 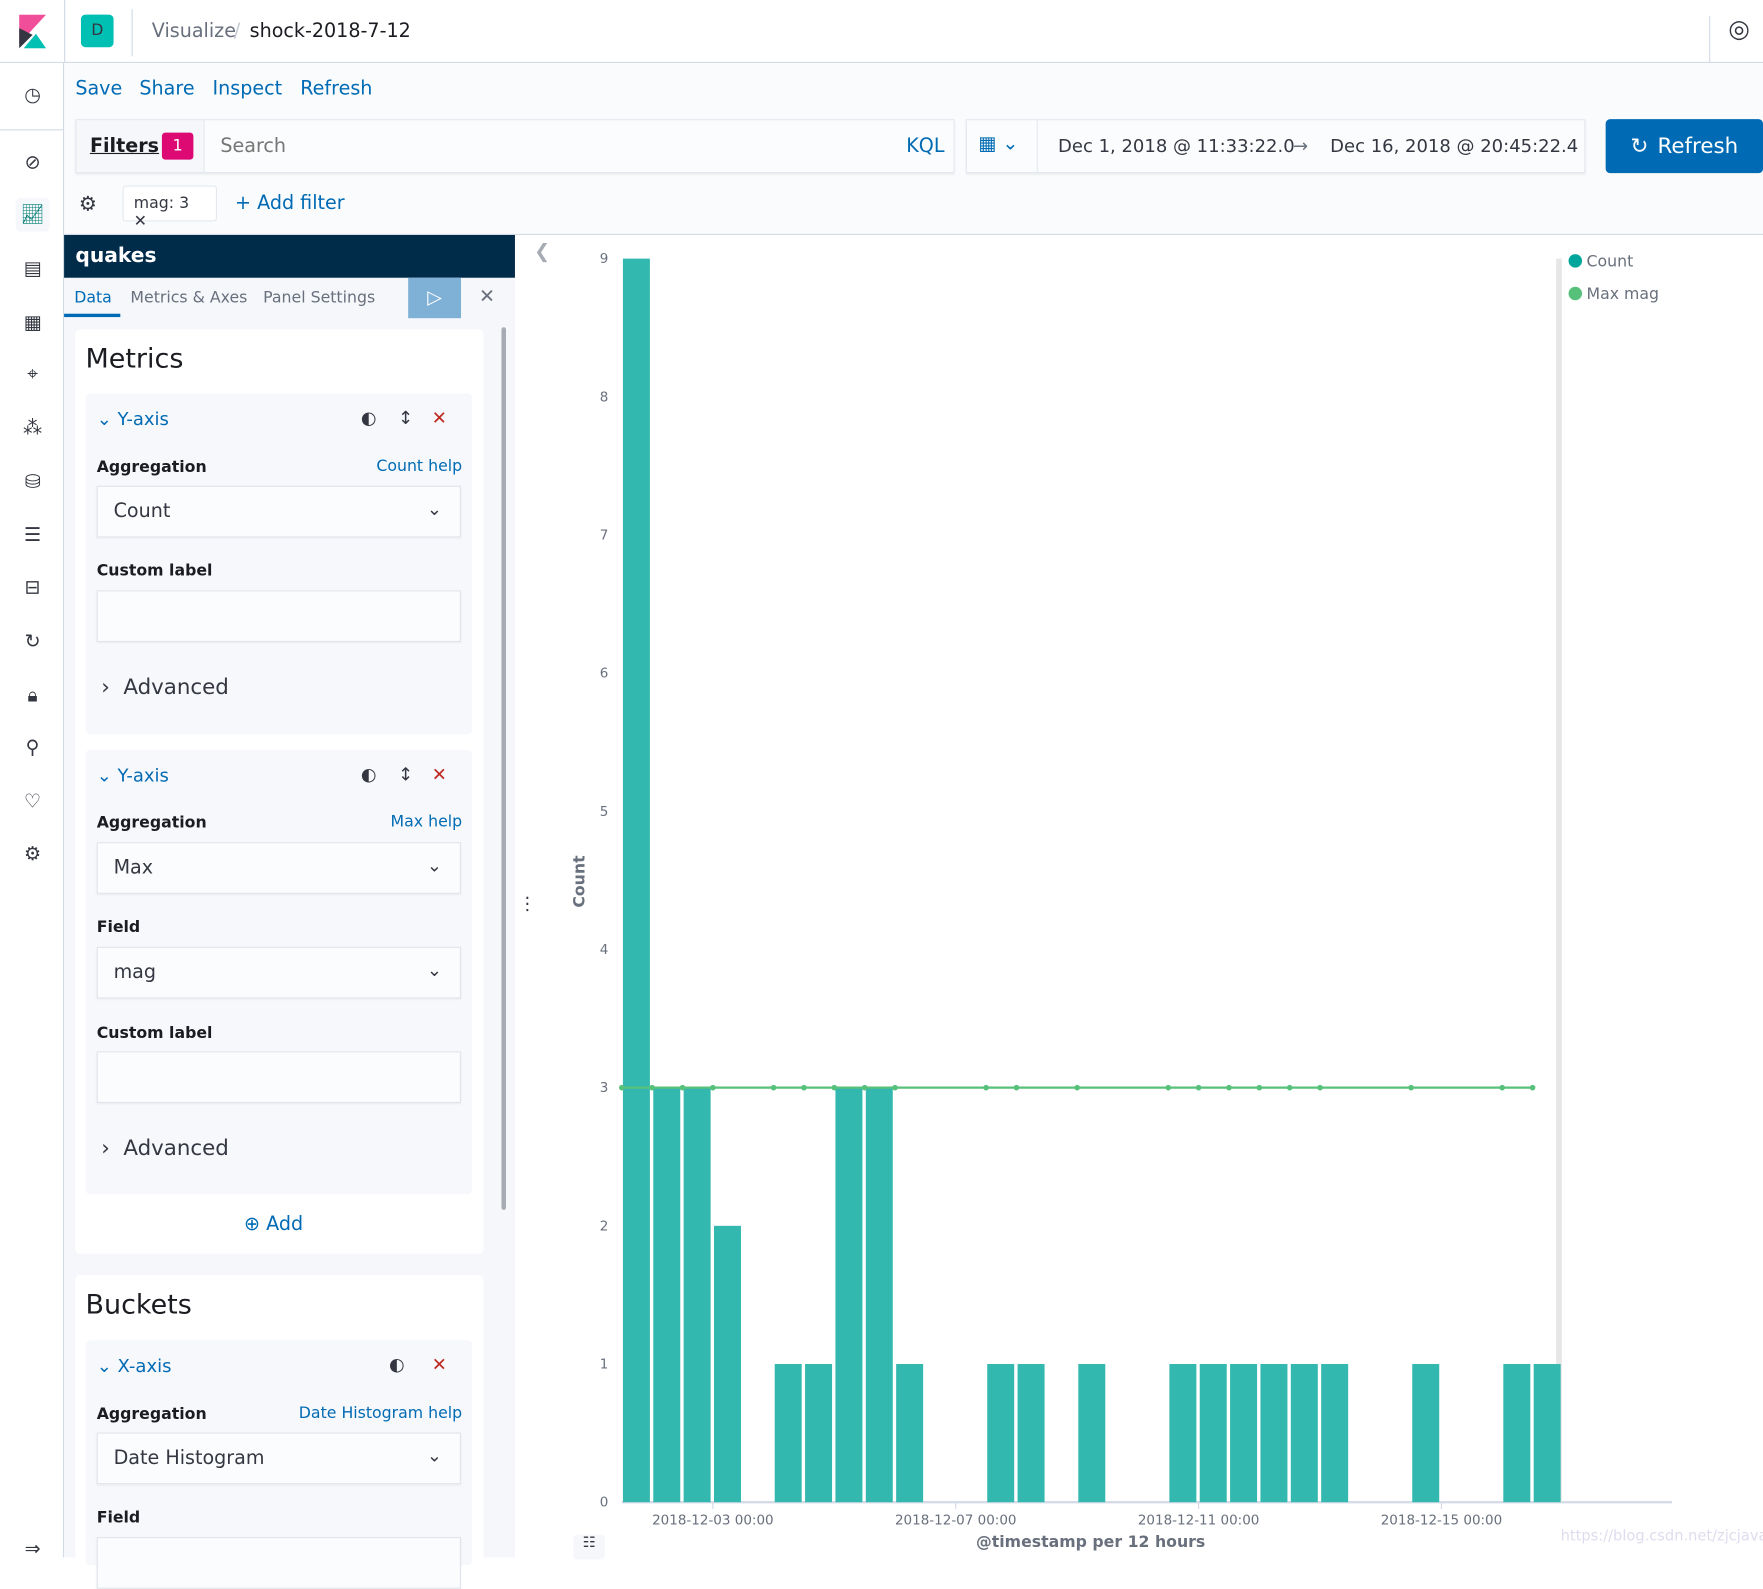 What do you see at coordinates (998, 144) in the screenshot?
I see `calendar-icon: ▦ ⌄` at bounding box center [998, 144].